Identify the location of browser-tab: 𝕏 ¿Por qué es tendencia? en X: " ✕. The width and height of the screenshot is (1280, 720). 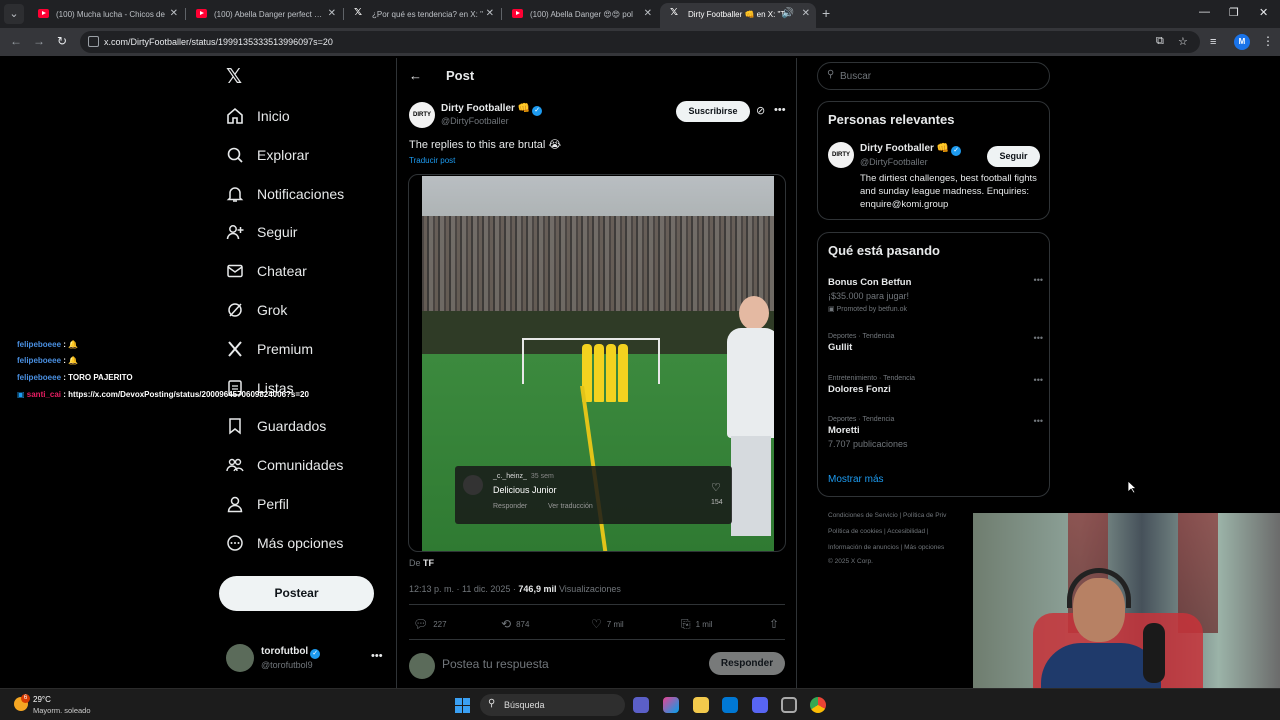
(422, 14).